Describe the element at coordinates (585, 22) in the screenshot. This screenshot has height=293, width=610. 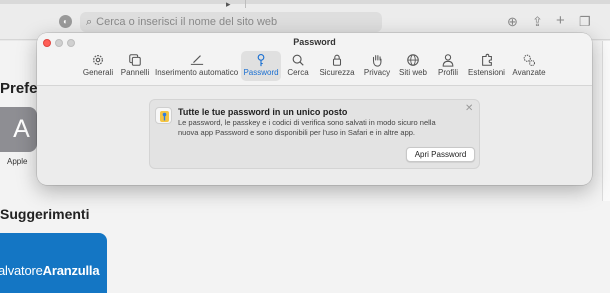
I see `tab-overview-icon: ❐` at that location.